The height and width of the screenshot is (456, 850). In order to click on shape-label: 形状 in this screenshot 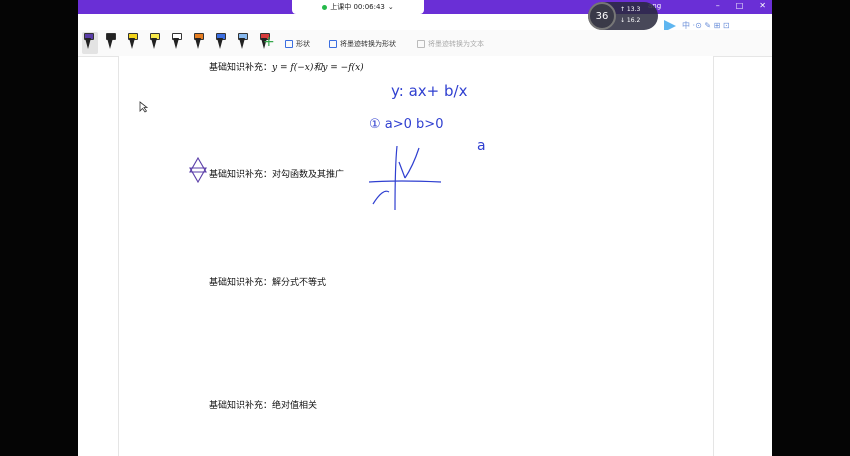, I will do `click(303, 44)`.